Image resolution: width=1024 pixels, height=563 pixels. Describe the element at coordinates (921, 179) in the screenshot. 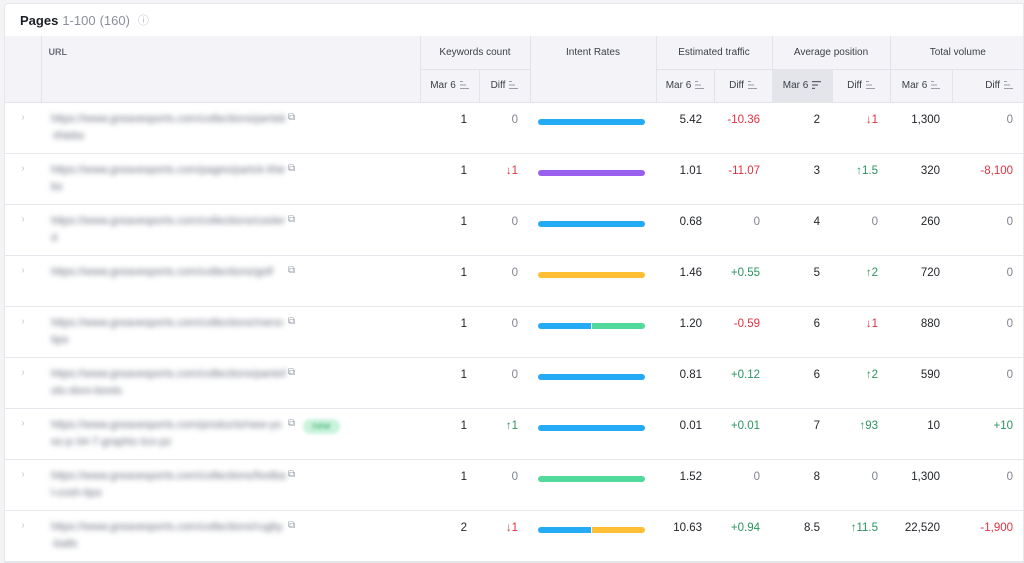

I see `total-volume: 320` at that location.